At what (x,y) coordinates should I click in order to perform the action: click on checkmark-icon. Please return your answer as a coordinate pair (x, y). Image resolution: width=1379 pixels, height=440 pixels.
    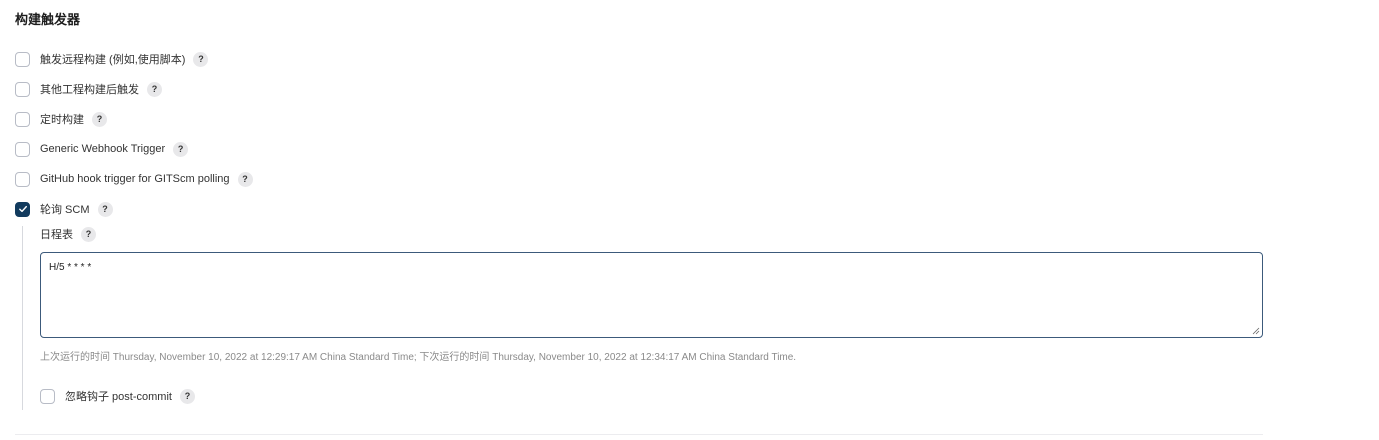
    Looking at the image, I should click on (22, 209).